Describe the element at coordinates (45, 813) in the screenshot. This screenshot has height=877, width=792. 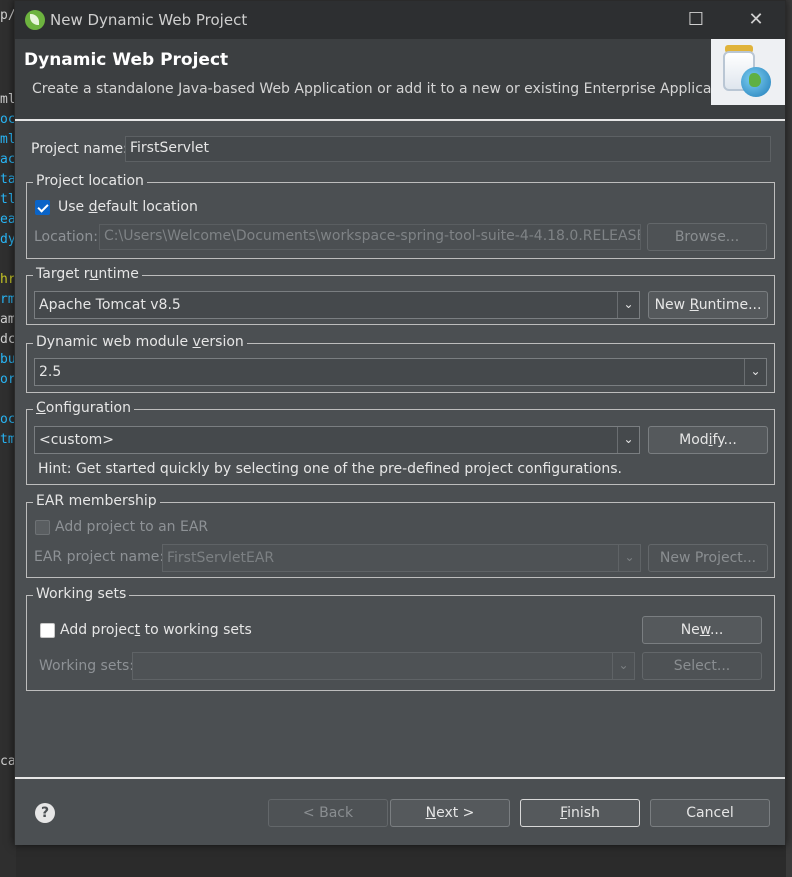
I see `help-icon: ?` at that location.